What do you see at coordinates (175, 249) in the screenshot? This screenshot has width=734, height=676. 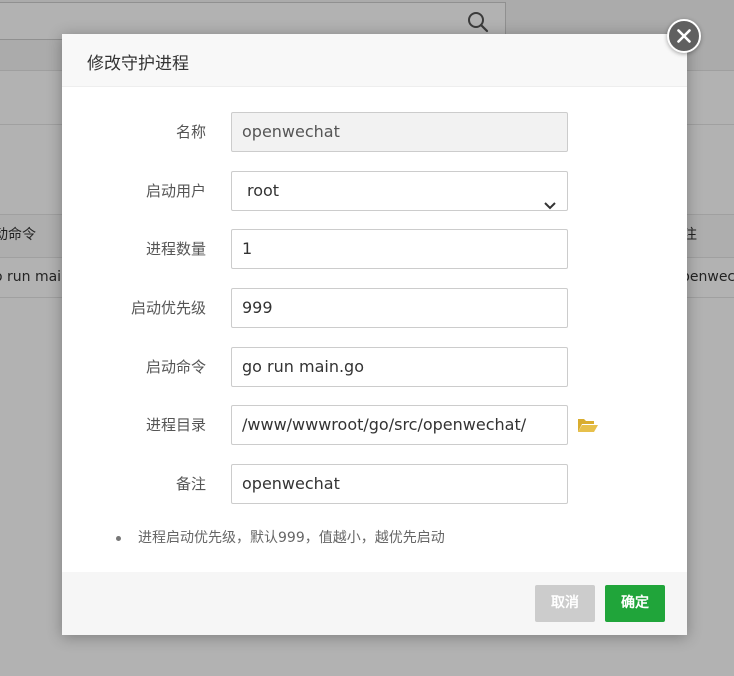 I see `process-count-label: 进程数量` at bounding box center [175, 249].